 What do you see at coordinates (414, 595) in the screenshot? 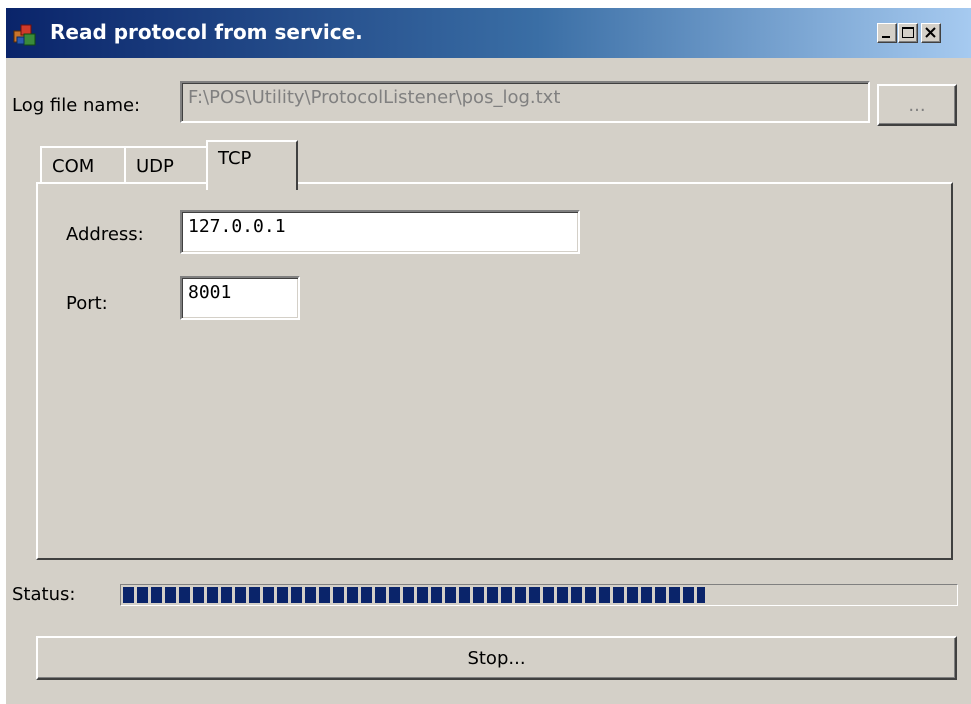
I see `progress-fill` at bounding box center [414, 595].